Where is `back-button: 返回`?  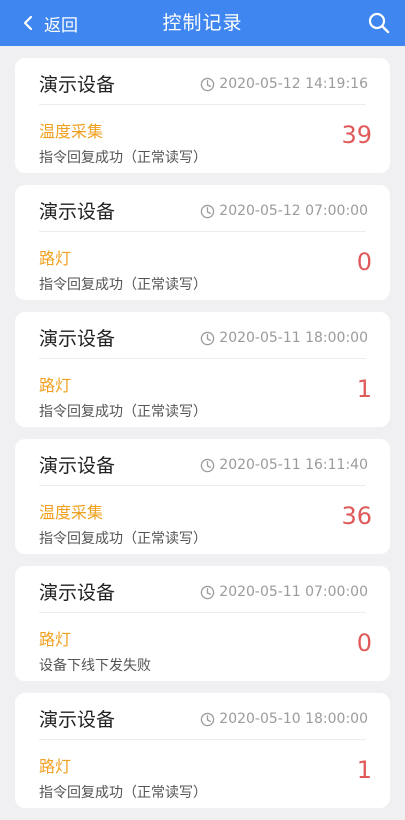
back-button: 返回 is located at coordinates (50, 23).